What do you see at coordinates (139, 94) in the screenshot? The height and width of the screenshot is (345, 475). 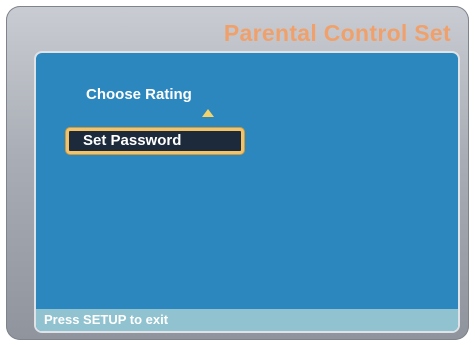 I see `menu-item-choose-rating: Choose Rating` at bounding box center [139, 94].